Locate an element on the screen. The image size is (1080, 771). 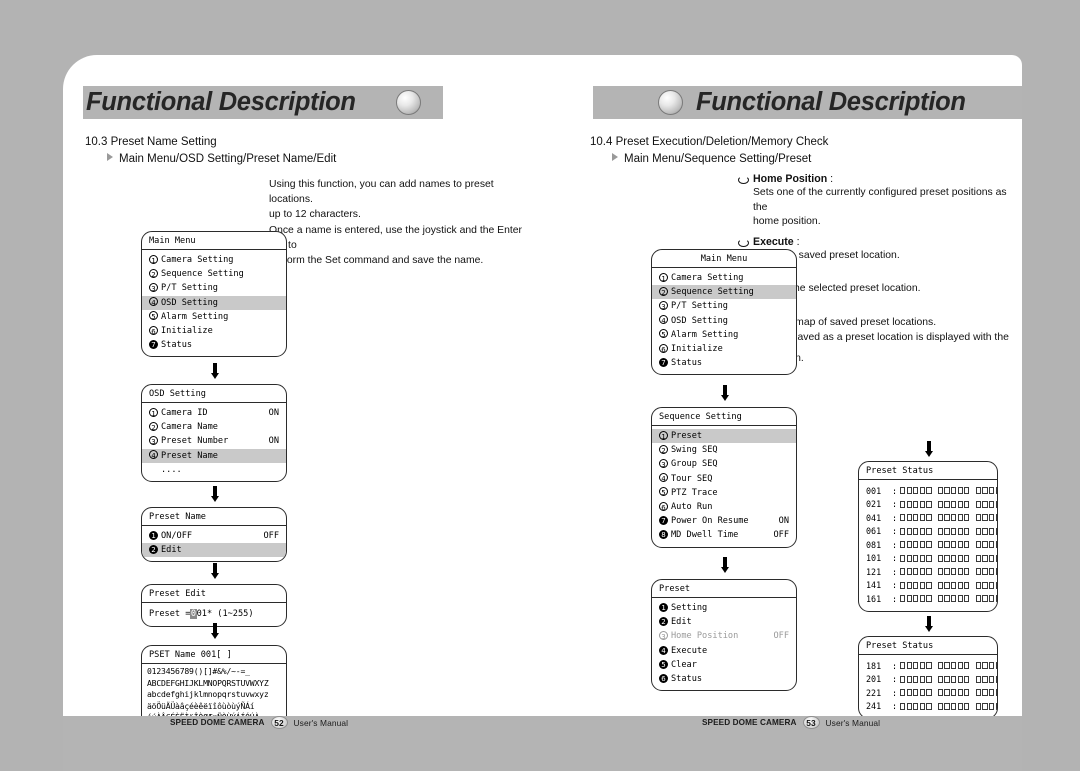
osd-menu-item: 1 Setting is located at coordinates (724, 608).